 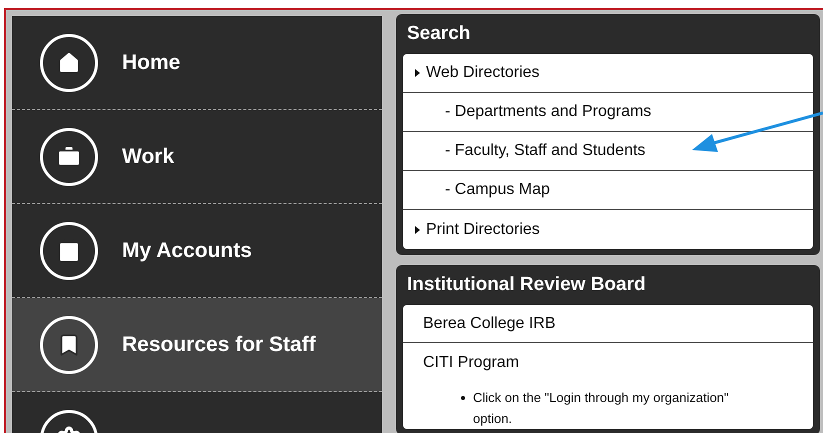 I want to click on irb-link: Berea College IRB, so click(x=489, y=324).